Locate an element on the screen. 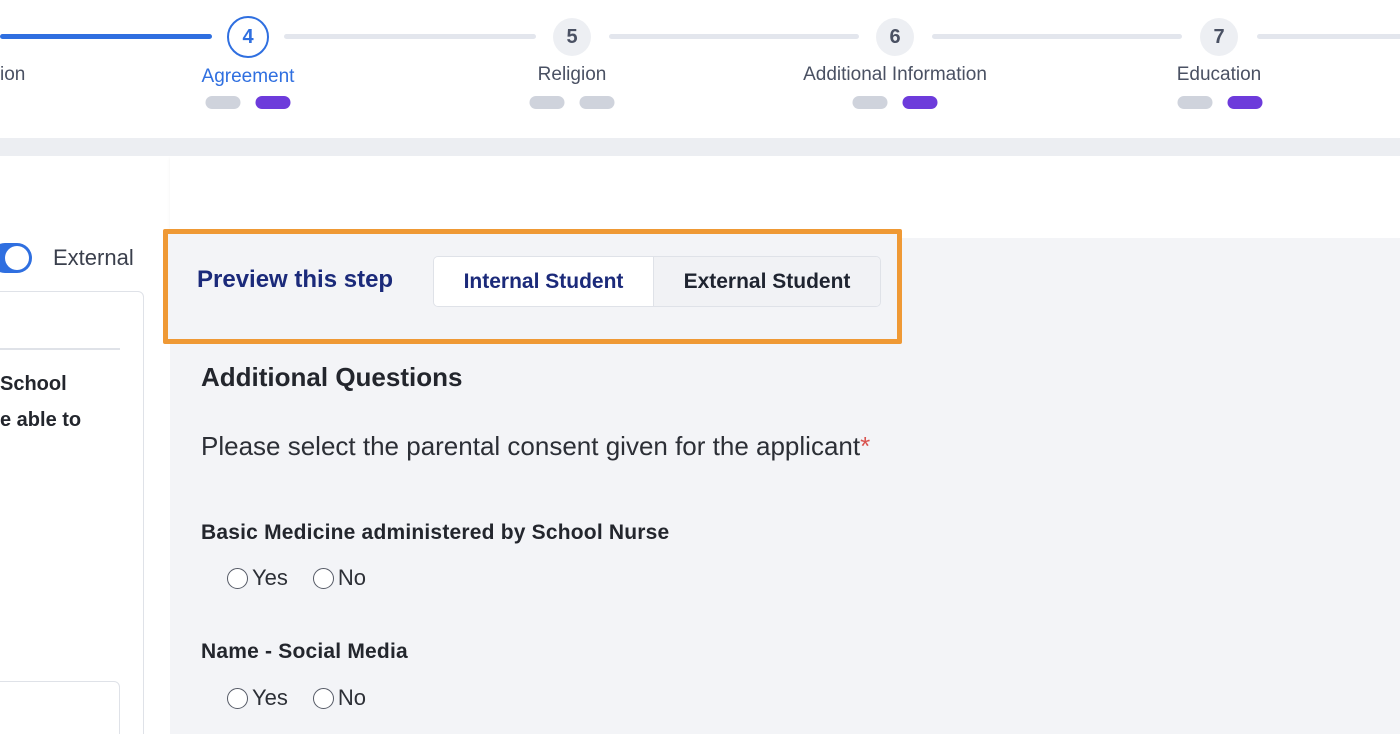  editor-text-line: e able to is located at coordinates (41, 420).